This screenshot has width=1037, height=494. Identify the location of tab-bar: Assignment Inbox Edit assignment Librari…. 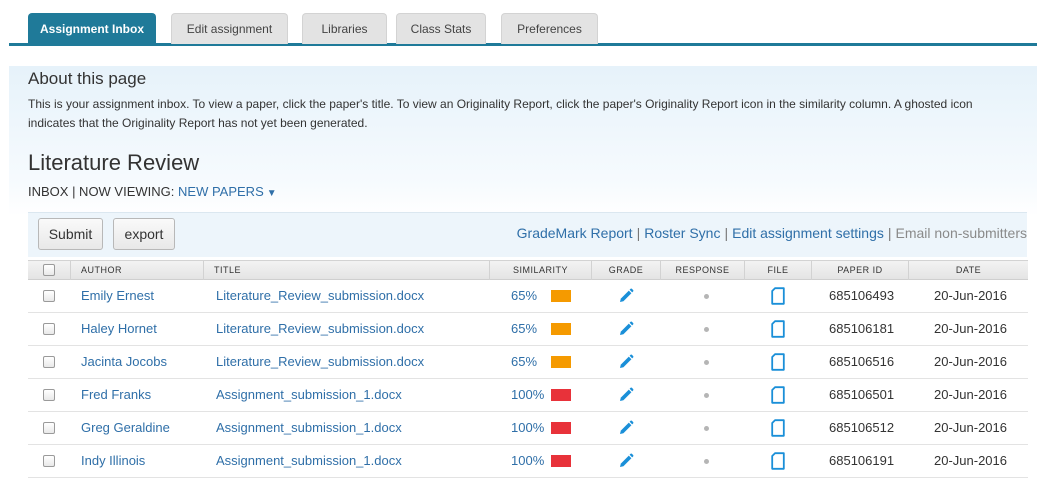
(523, 23).